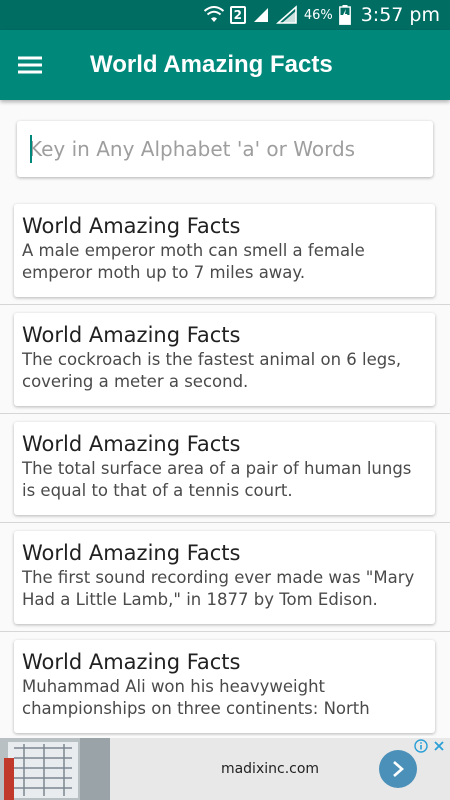 The image size is (450, 800). I want to click on ad-info-icon, so click(421, 746).